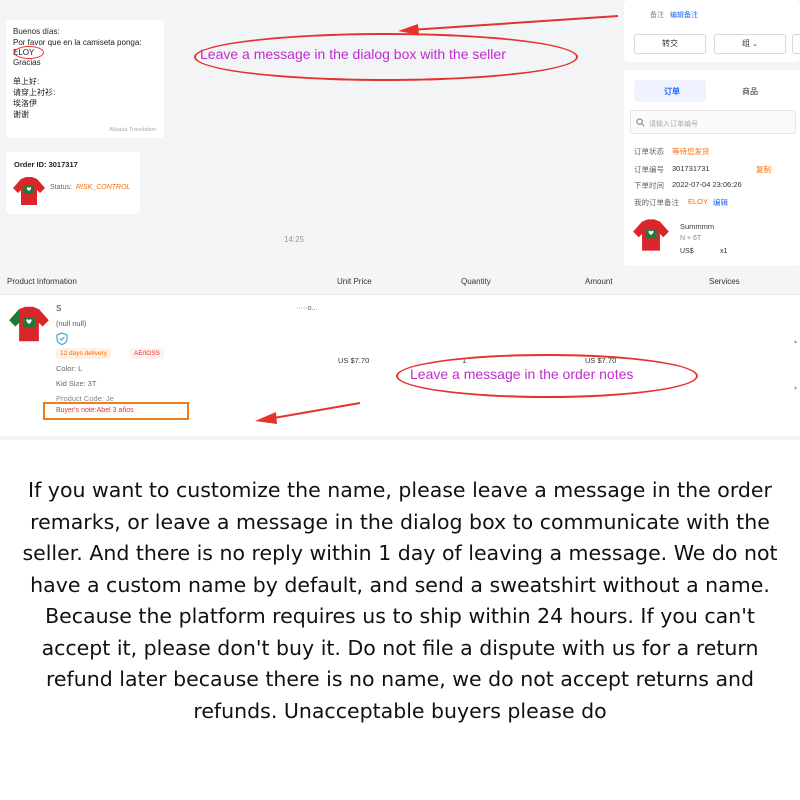 The image size is (800, 800). Describe the element at coordinates (698, 201) in the screenshot. I see `my-note-value: ELOY` at that location.